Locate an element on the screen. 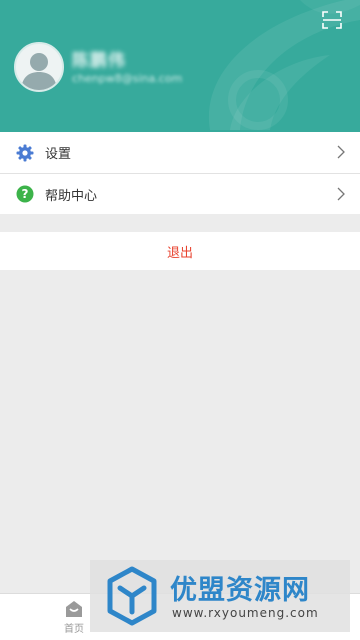 Image resolution: width=360 pixels, height=640 pixels. menu-list: 设置 ? 帮助中心 is located at coordinates (180, 173).